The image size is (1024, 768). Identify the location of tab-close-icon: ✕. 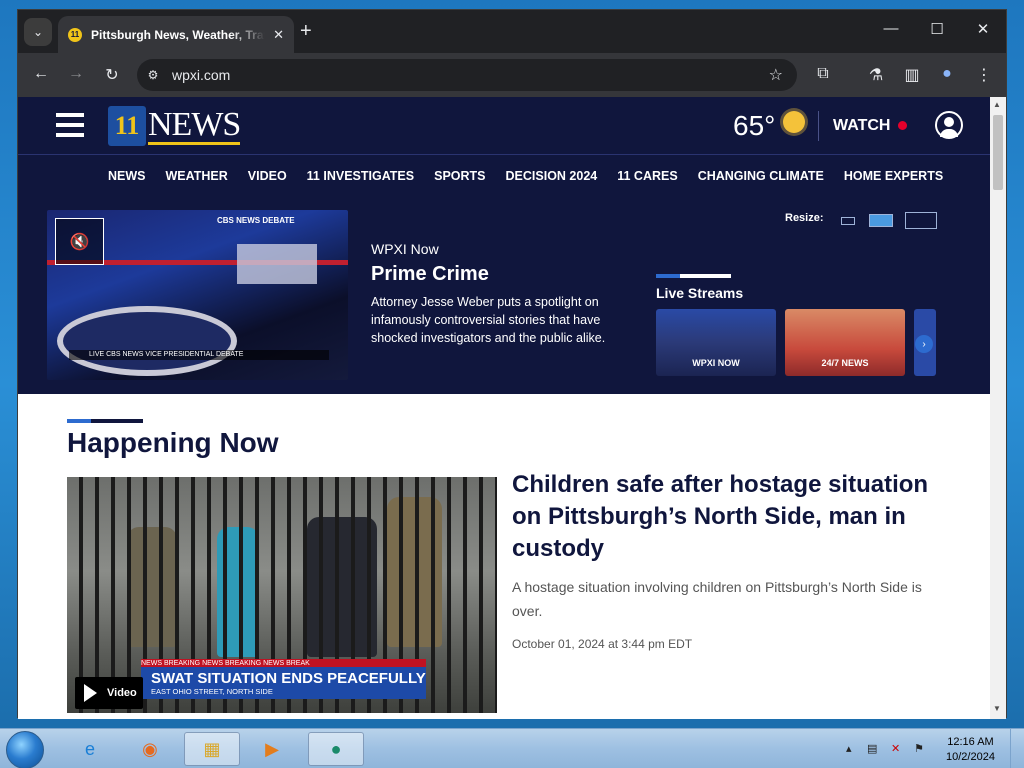
(278, 35).